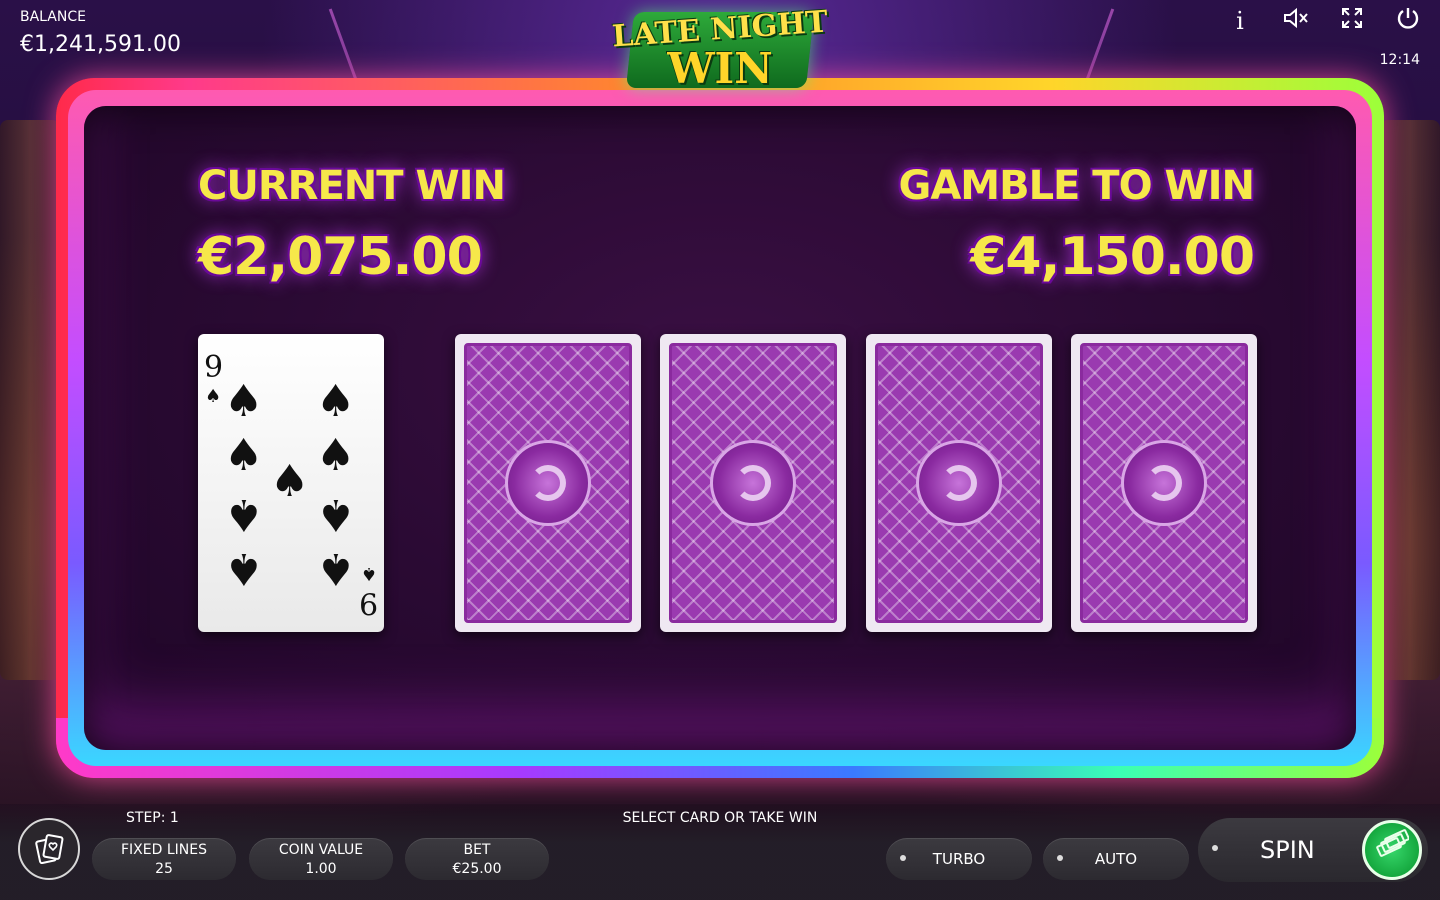 This screenshot has width=1440, height=900. What do you see at coordinates (321, 869) in the screenshot?
I see `coin-value-value: 1.00` at bounding box center [321, 869].